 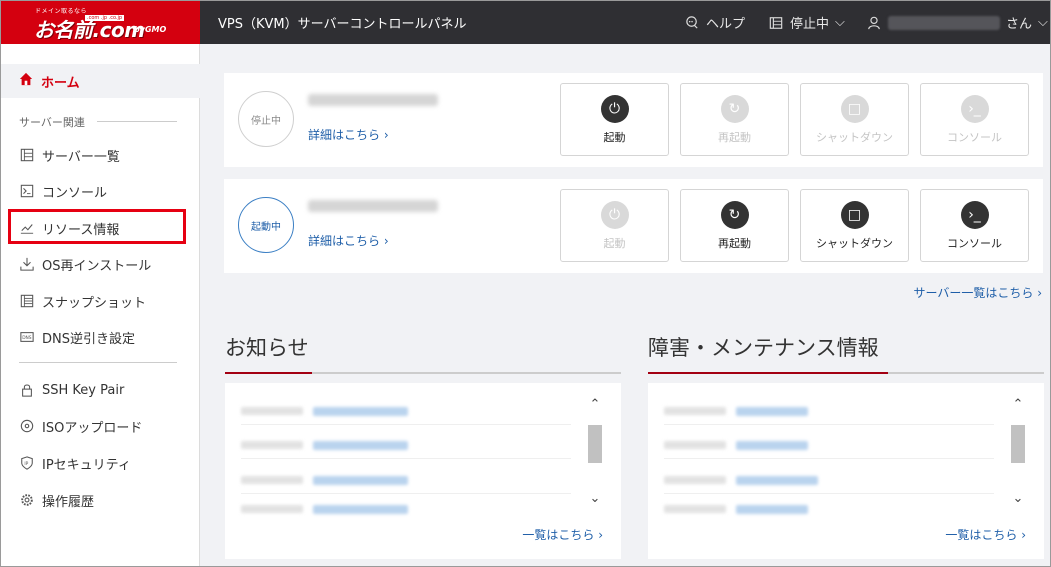 What do you see at coordinates (150, 29) in the screenshot?
I see `logo-company: byGMO` at bounding box center [150, 29].